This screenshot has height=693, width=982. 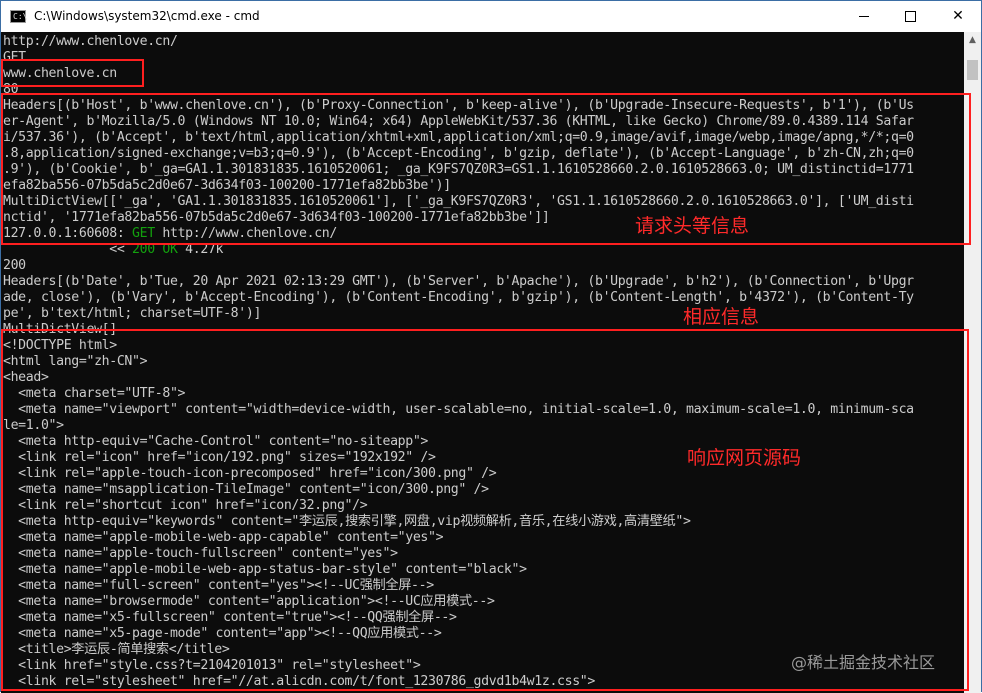 I want to click on close-icon: ✕, so click(x=958, y=16).